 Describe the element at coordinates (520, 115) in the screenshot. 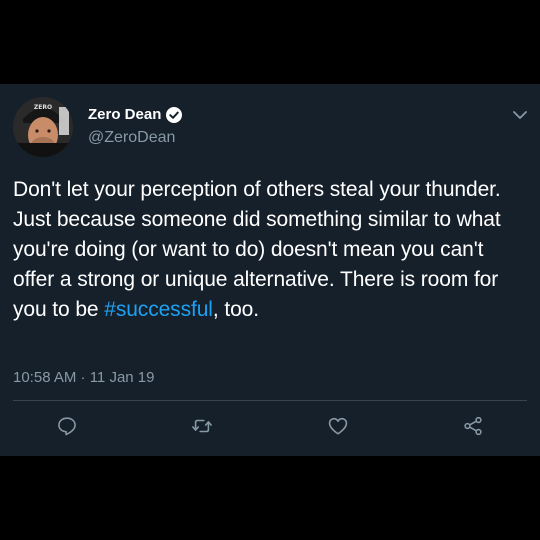

I see `chevron-down-icon` at that location.